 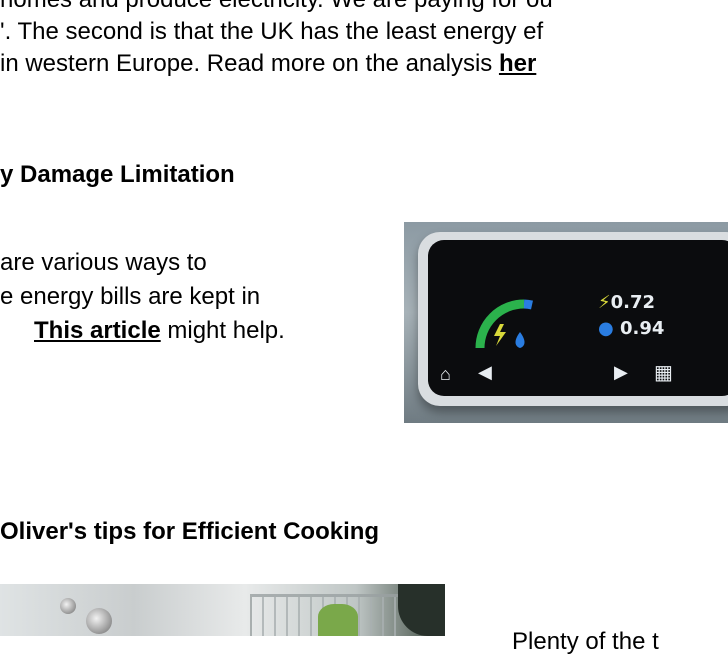 What do you see at coordinates (97, 330) in the screenshot?
I see `this-article-link: This article` at bounding box center [97, 330].